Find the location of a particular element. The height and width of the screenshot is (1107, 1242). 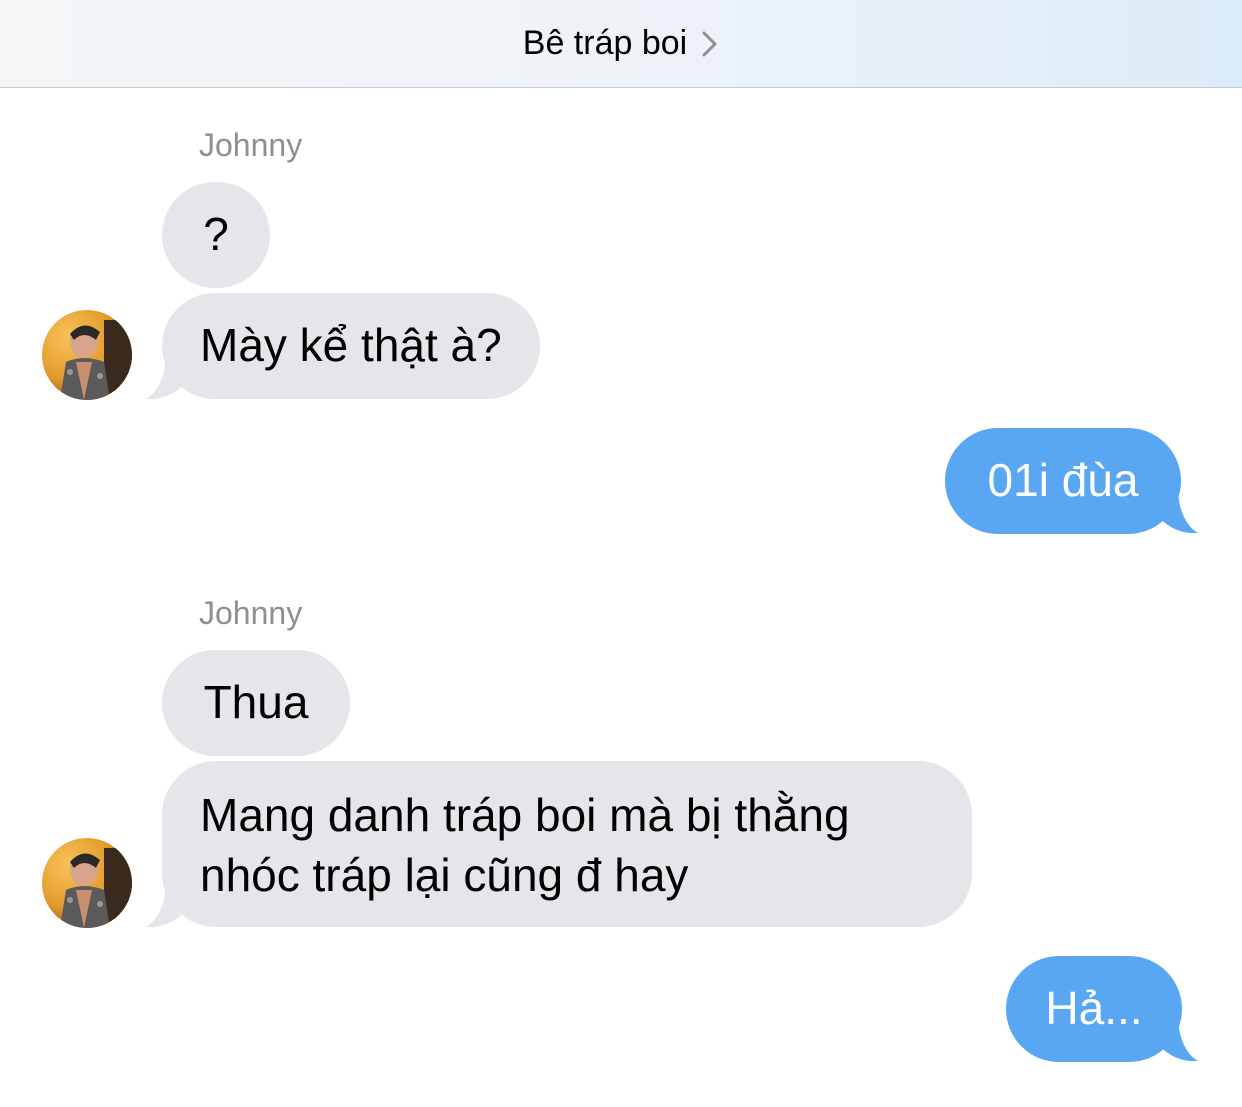

contact-name-button: Bê tráp boi is located at coordinates (621, 43).